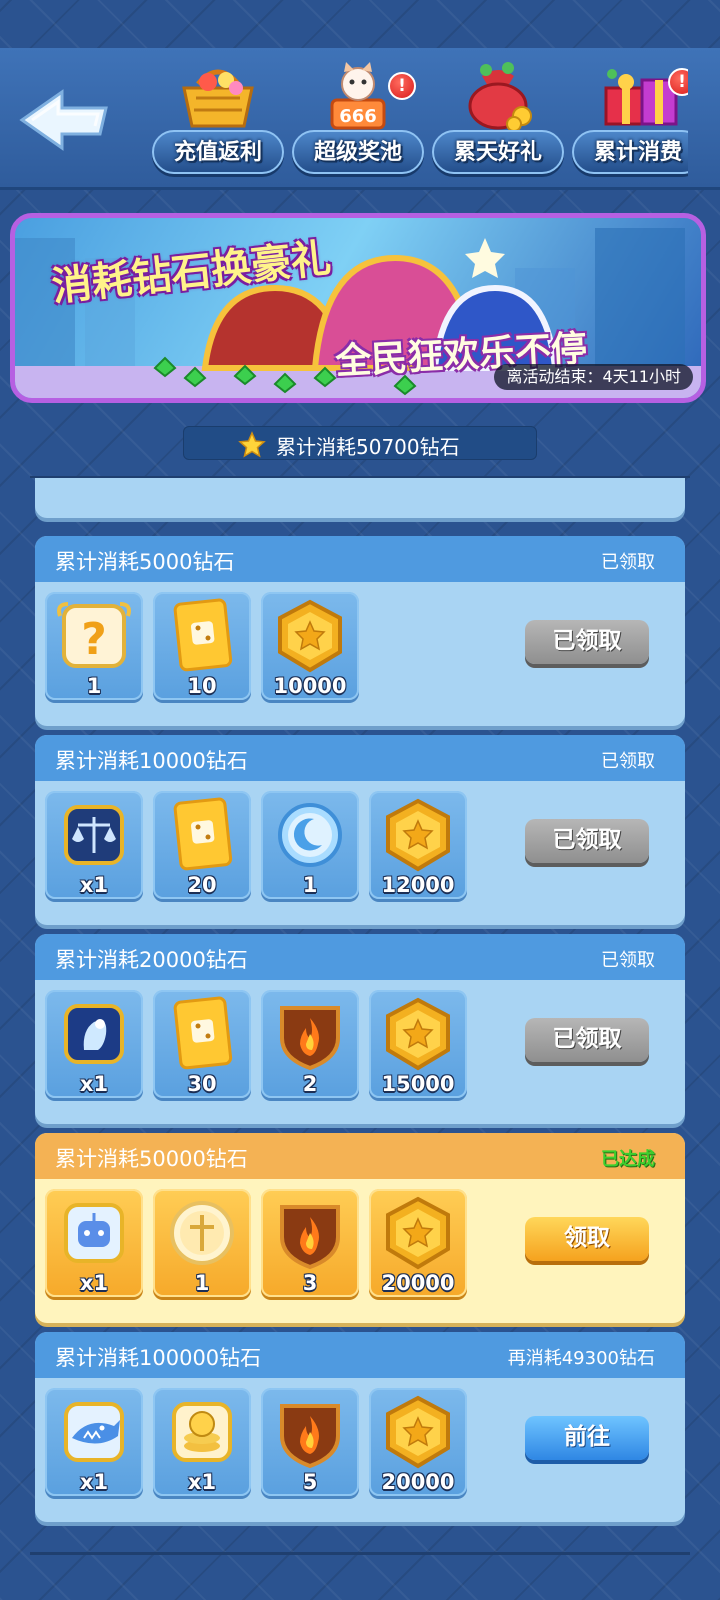 Image resolution: width=720 pixels, height=1600 pixels. What do you see at coordinates (202, 1432) in the screenshot?
I see `coin-stack-badge-icon` at bounding box center [202, 1432].